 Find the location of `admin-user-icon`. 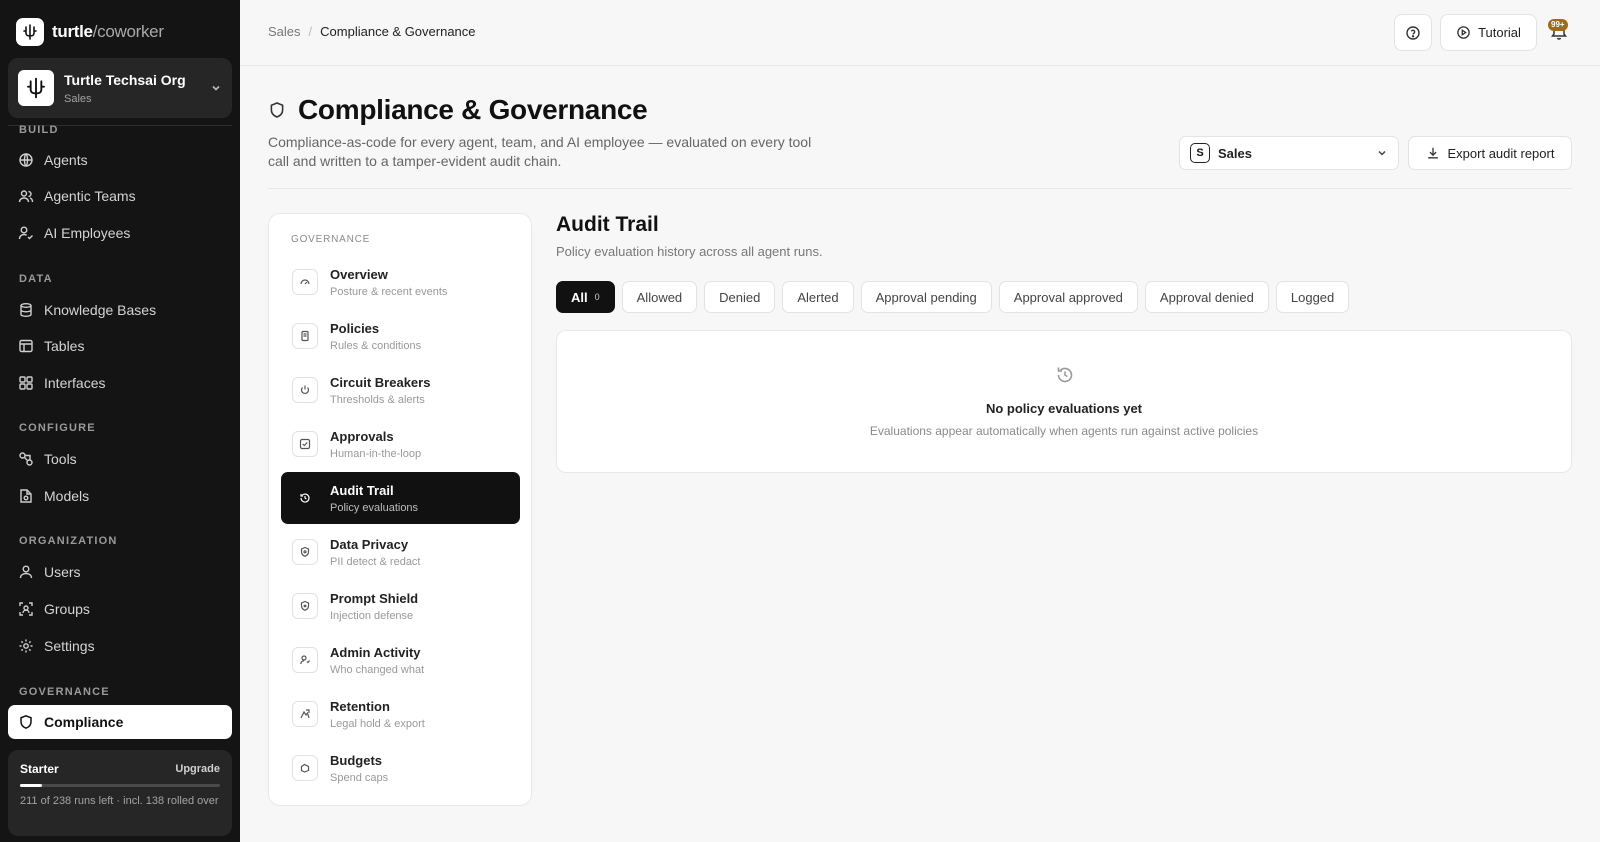

admin-user-icon is located at coordinates (305, 660).